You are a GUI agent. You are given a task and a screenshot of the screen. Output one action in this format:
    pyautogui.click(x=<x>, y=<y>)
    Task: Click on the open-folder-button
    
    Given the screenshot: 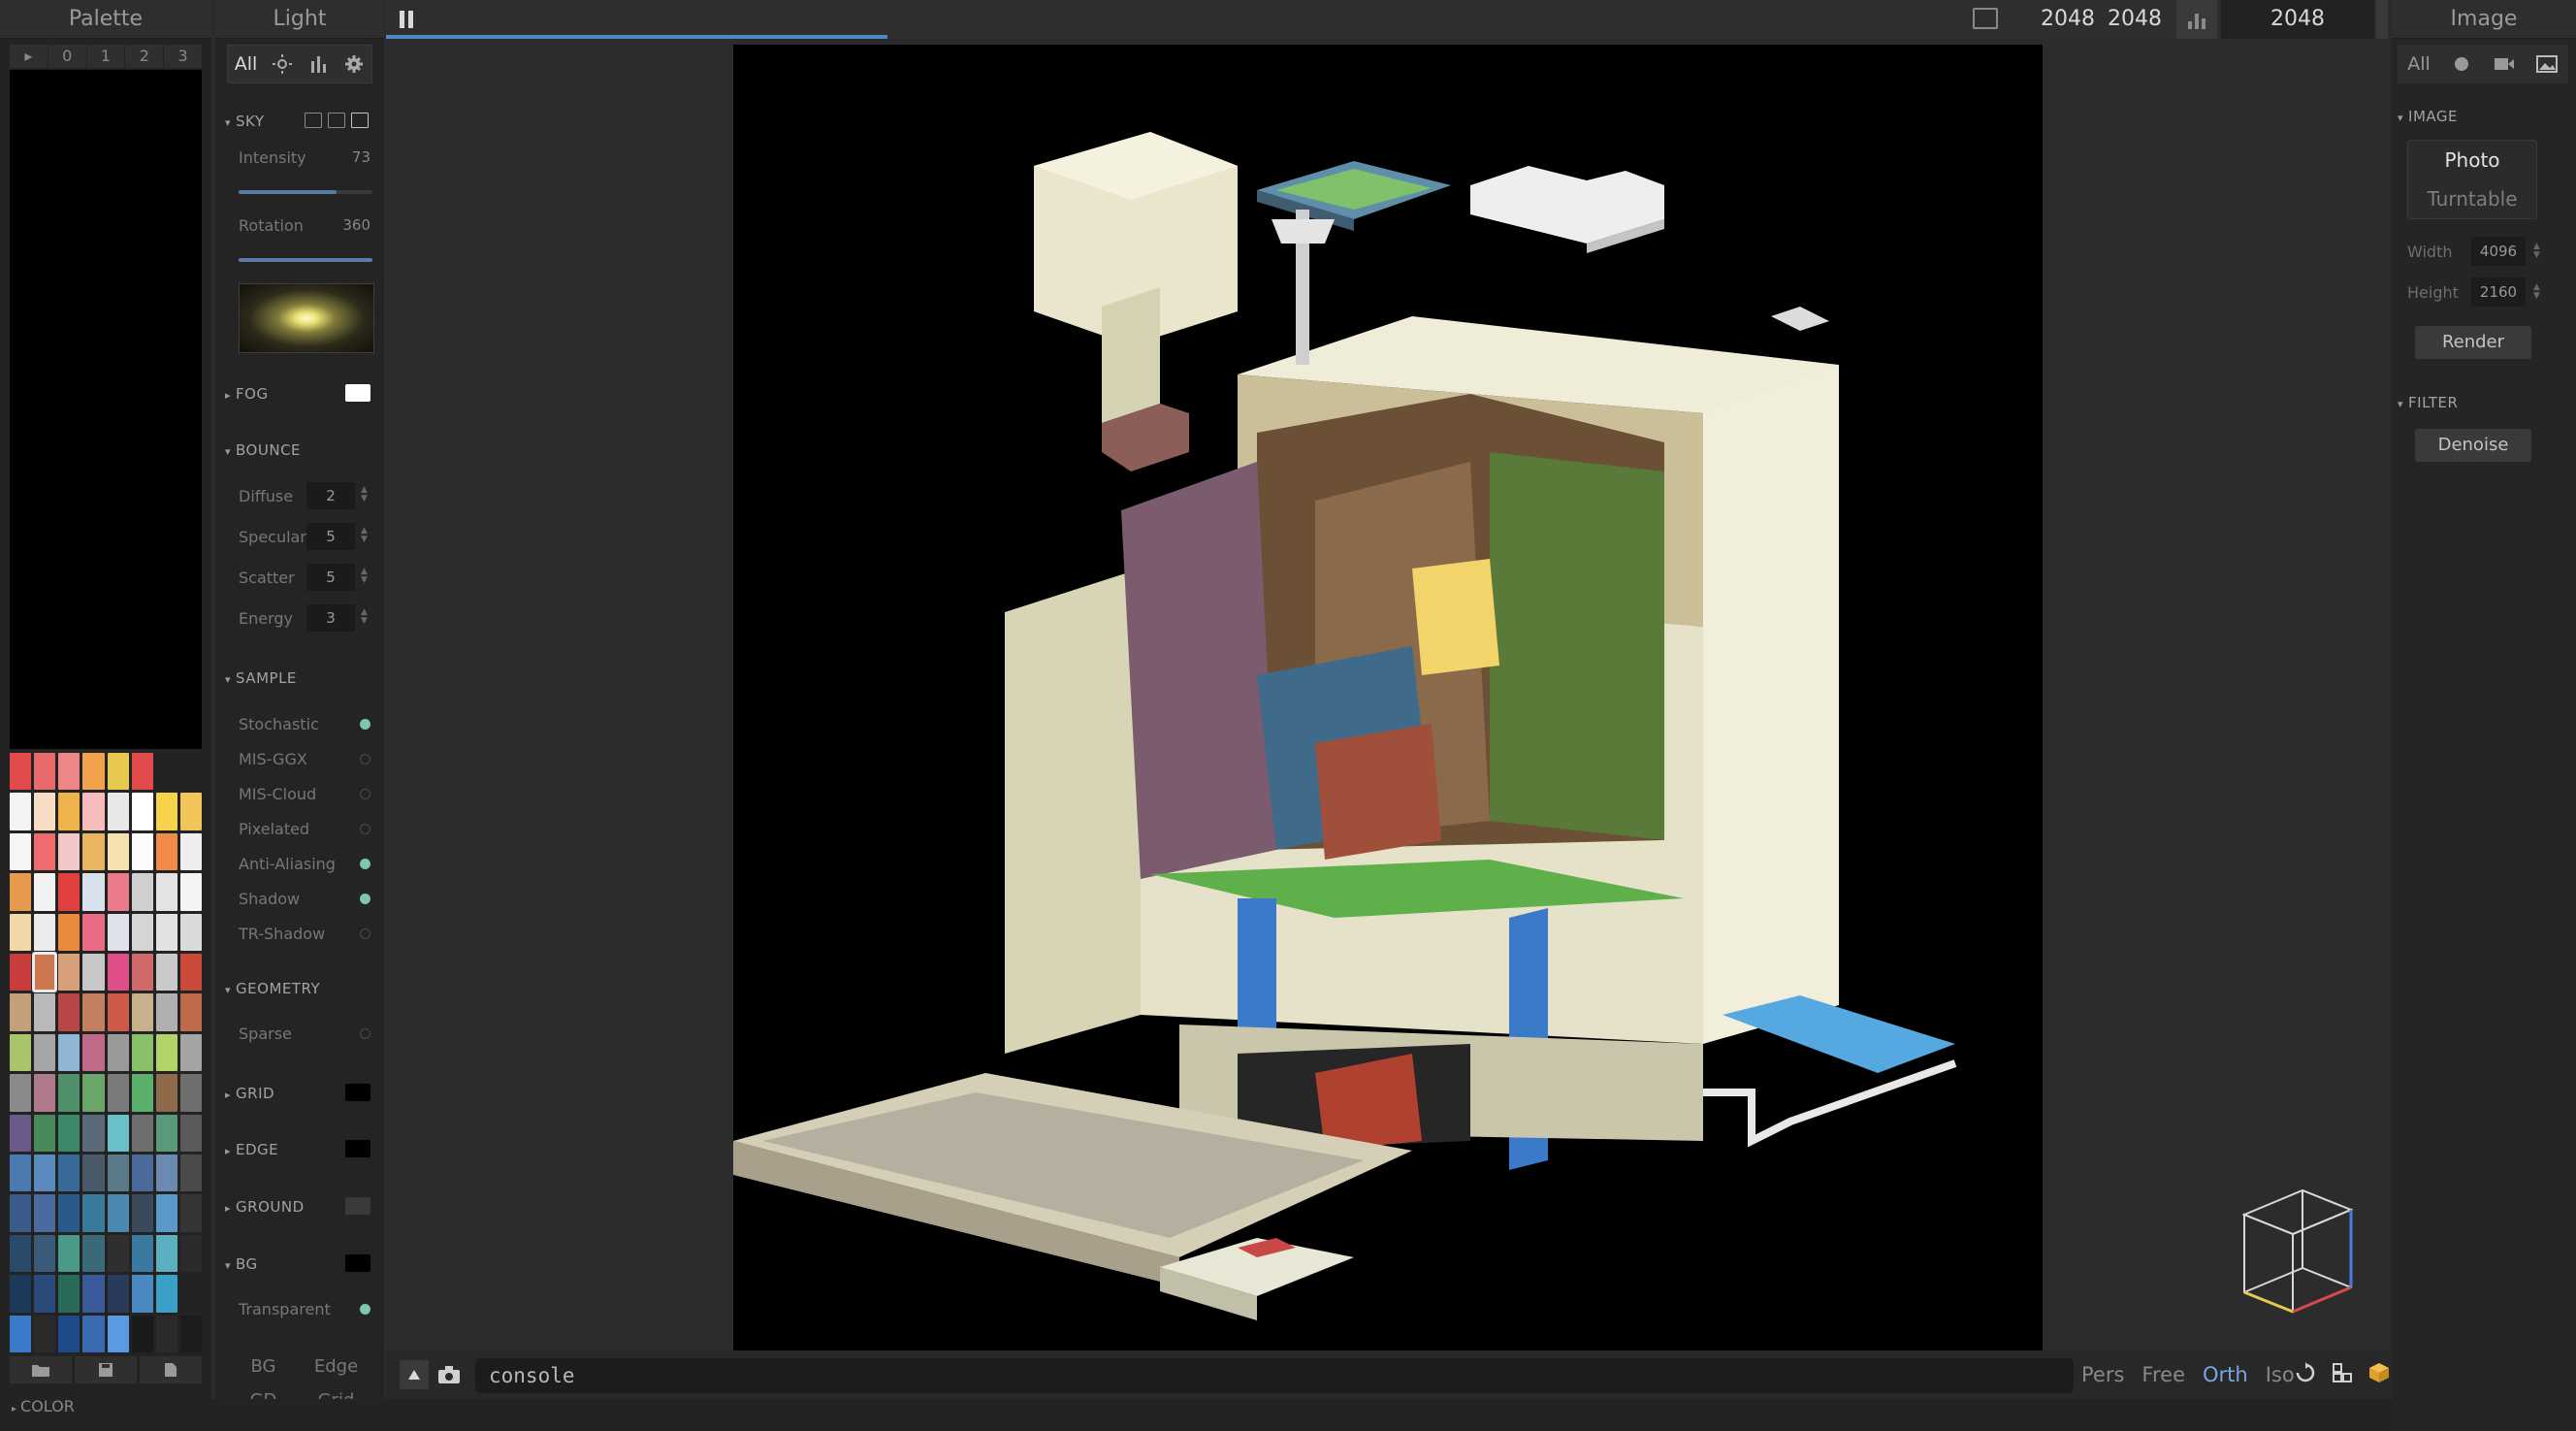 What is the action you would take?
    pyautogui.click(x=41, y=1369)
    